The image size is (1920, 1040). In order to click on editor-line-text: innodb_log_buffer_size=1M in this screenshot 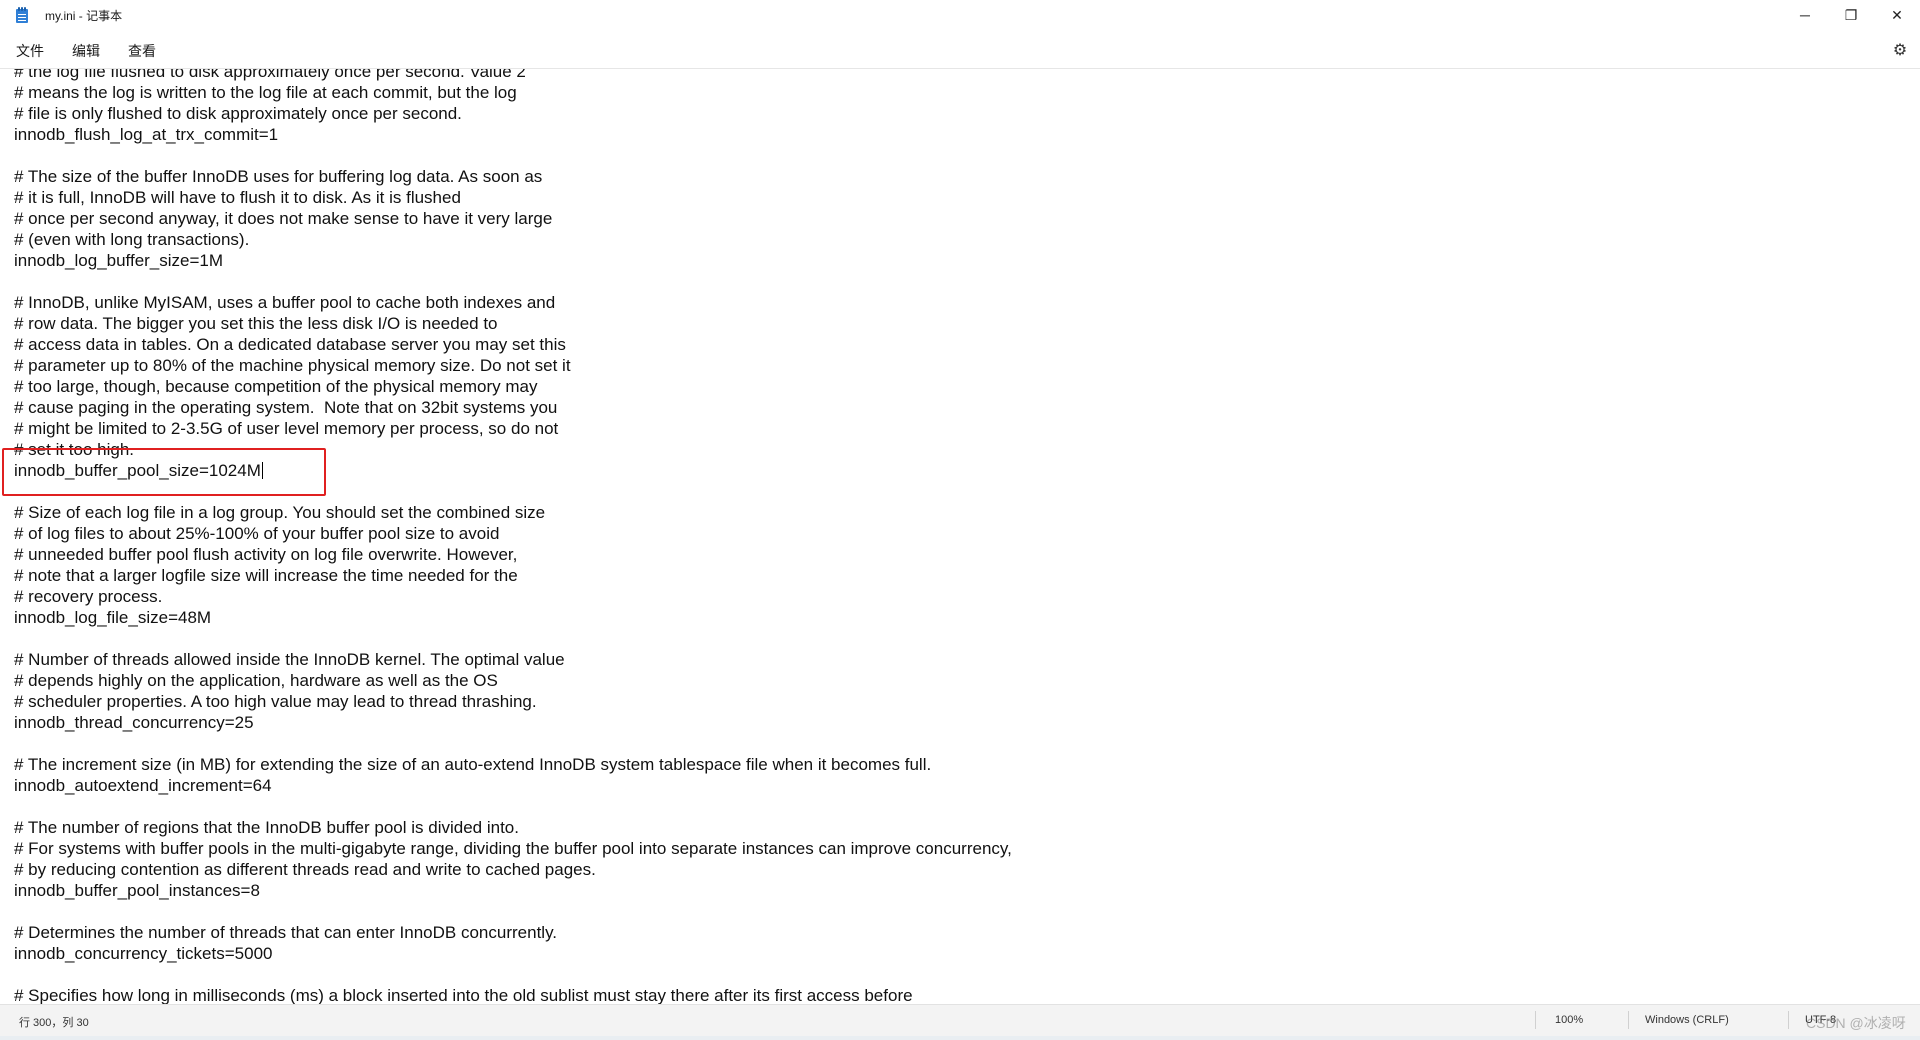, I will do `click(119, 260)`.